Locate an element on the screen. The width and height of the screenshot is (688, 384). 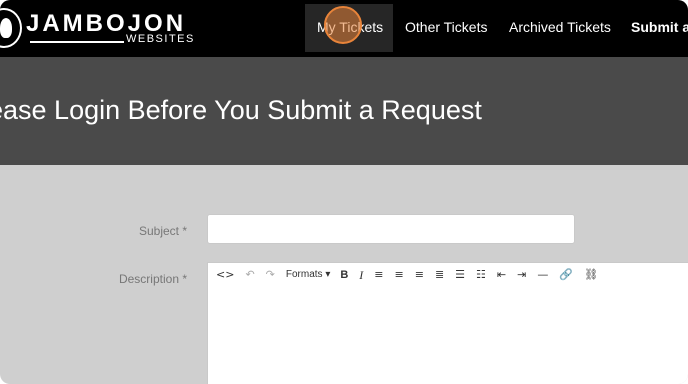
brand-divider-line is located at coordinates (77, 42).